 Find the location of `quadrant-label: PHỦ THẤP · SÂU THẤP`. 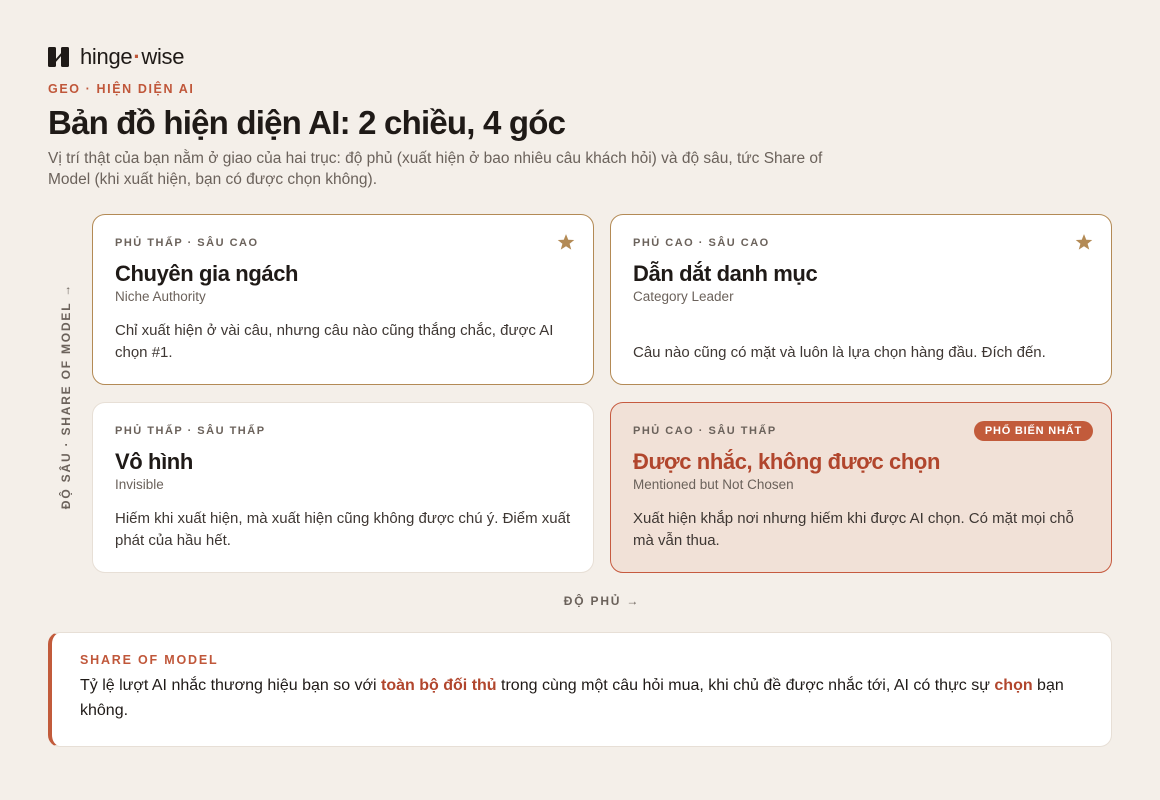

quadrant-label: PHỦ THẤP · SÂU THẤP is located at coordinates (190, 431).